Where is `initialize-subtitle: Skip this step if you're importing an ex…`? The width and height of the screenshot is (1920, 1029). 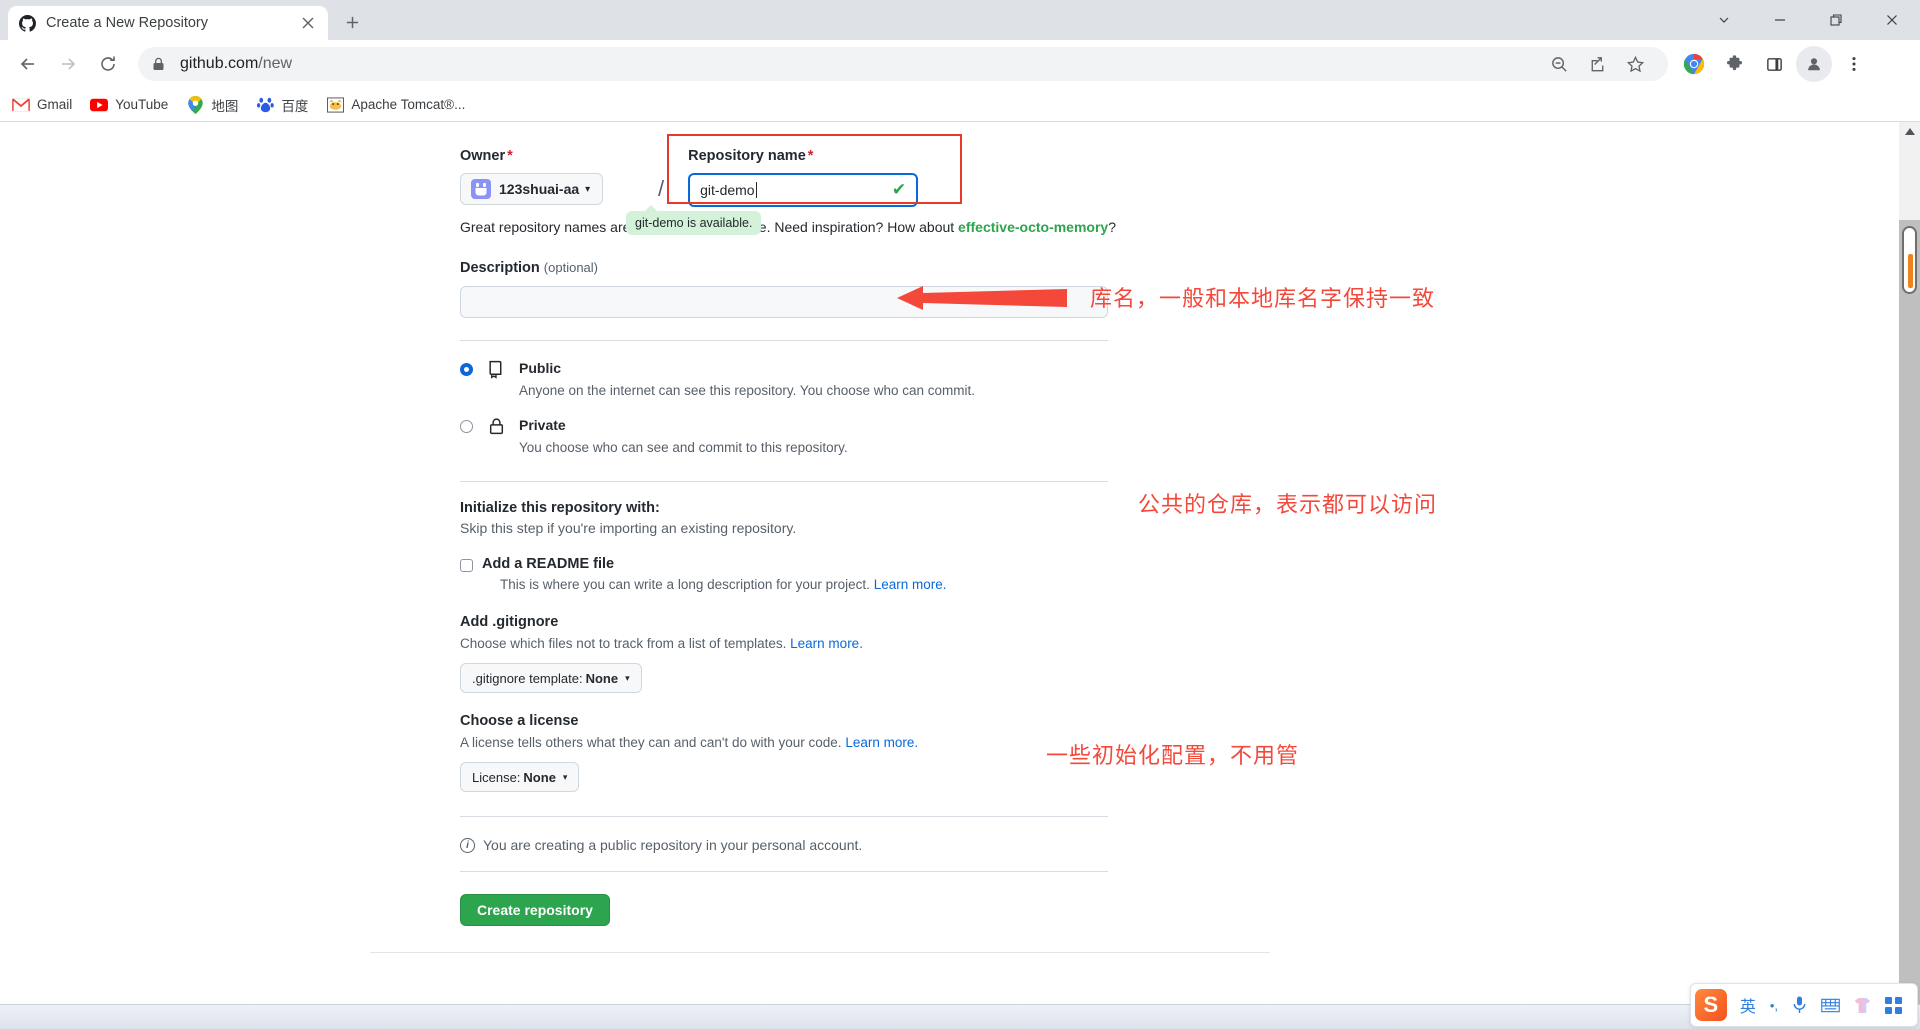
initialize-subtitle: Skip this step if you're importing an ex… is located at coordinates (628, 528).